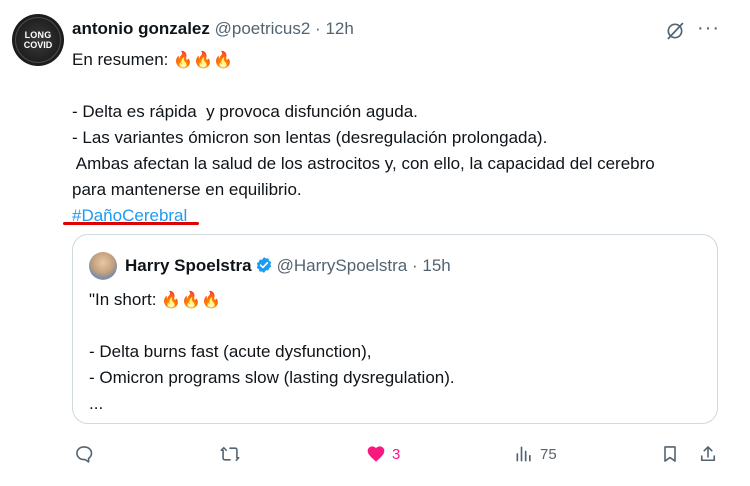 Image resolution: width=750 pixels, height=486 pixels. I want to click on retweet-icon, so click(230, 454).